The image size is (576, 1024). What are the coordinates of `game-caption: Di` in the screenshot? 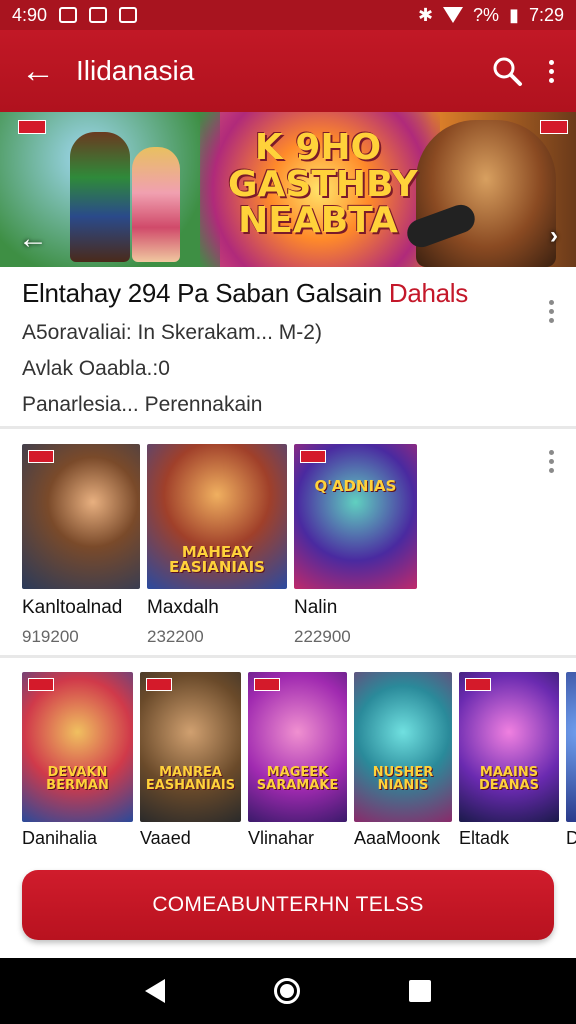 It's located at (571, 838).